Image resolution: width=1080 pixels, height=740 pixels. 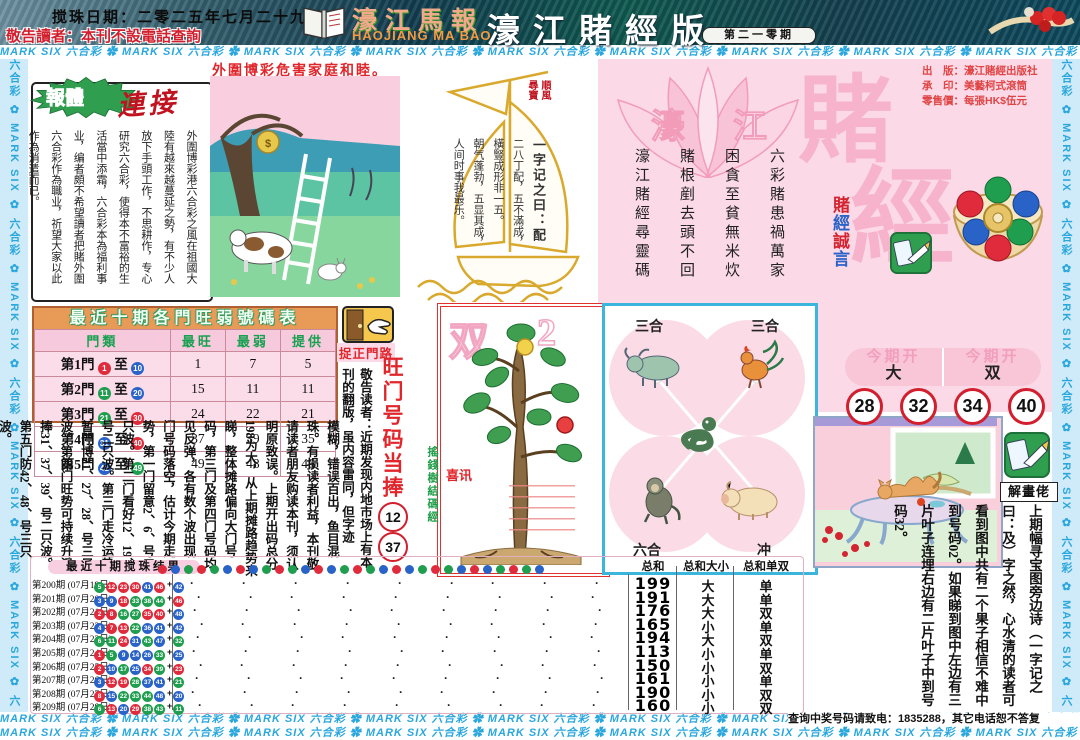 What do you see at coordinates (422, 35) in the screenshot?
I see `paper-title-latin: HAOJIANG MA BAO` at bounding box center [422, 35].